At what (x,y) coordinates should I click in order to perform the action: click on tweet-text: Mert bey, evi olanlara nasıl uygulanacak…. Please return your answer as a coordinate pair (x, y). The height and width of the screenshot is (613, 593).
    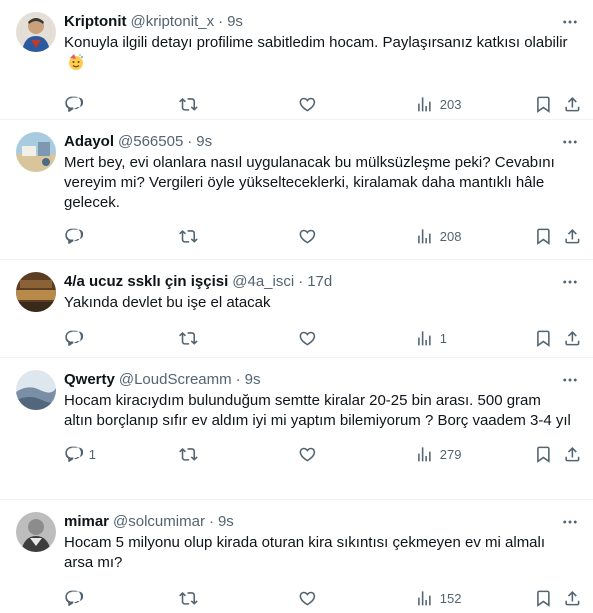
    Looking at the image, I should click on (309, 182).